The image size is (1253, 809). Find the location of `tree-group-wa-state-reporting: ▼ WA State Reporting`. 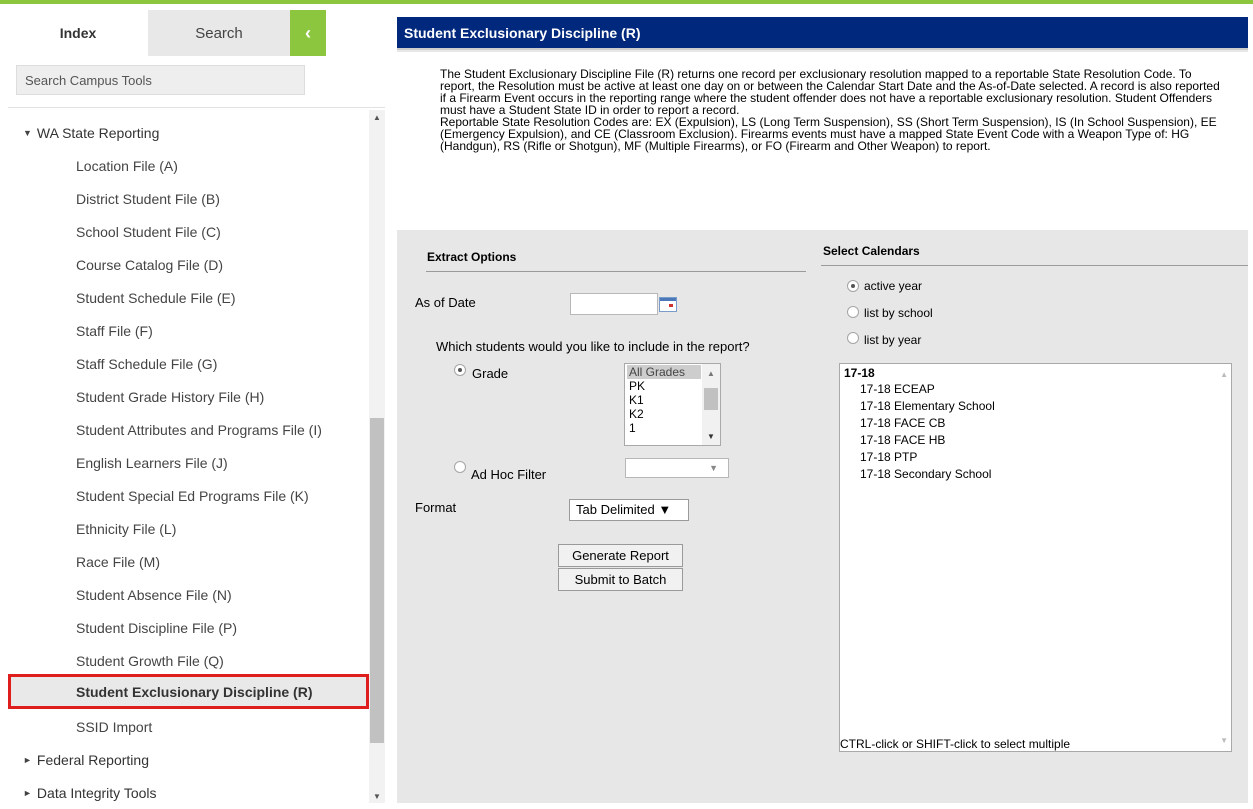

tree-group-wa-state-reporting: ▼ WA State Reporting is located at coordinates (188, 132).